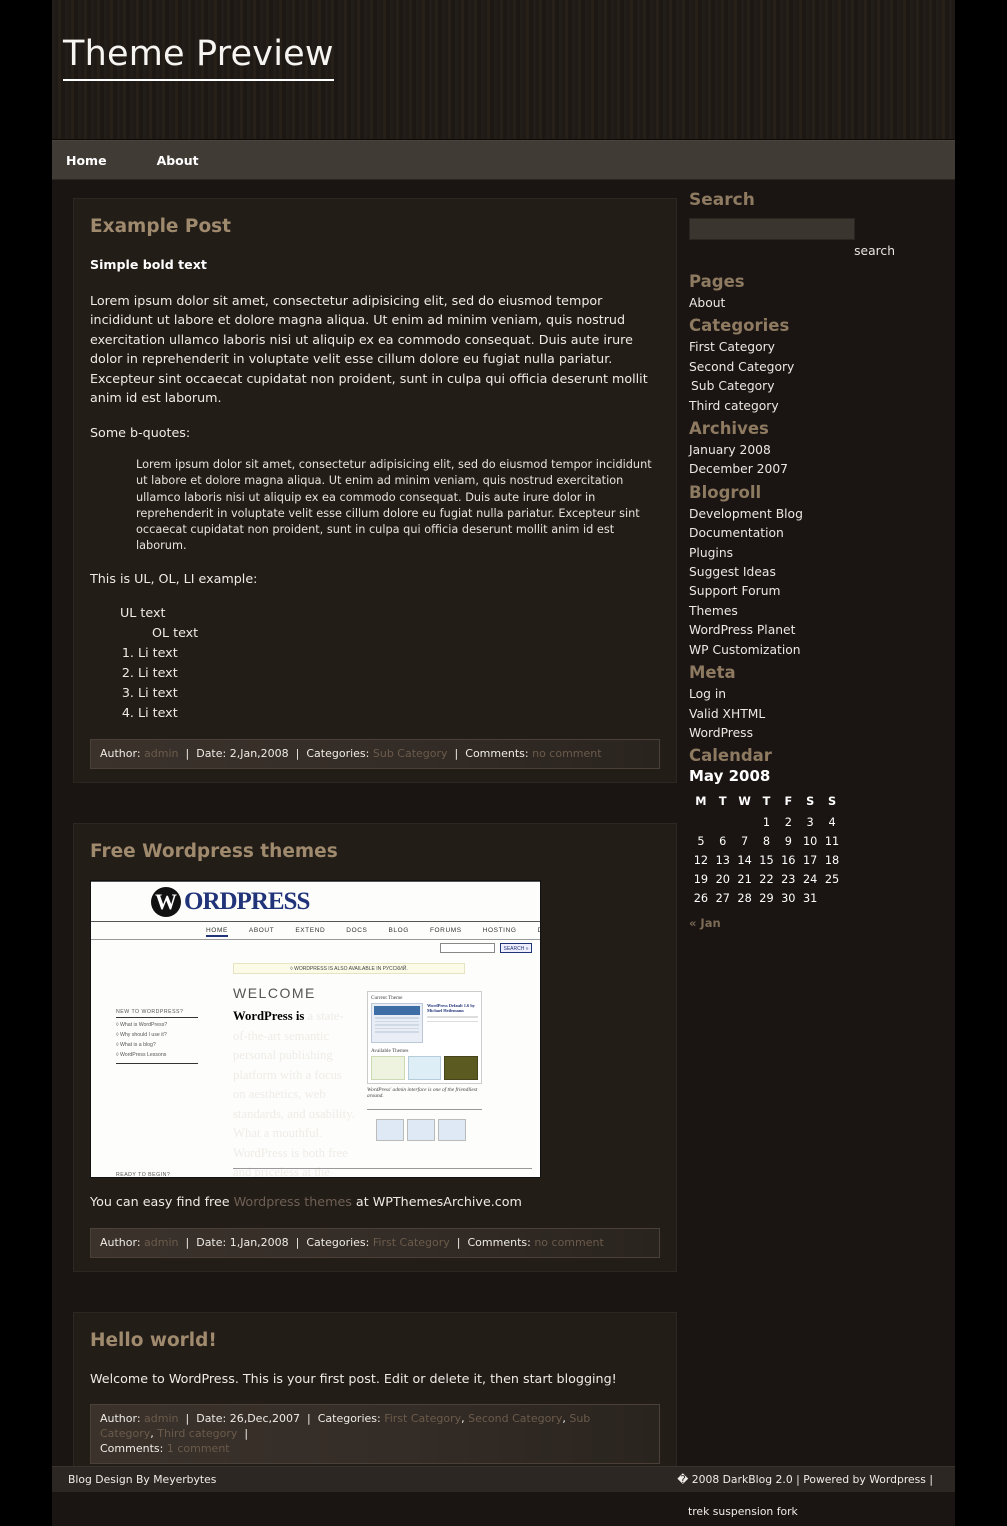 Image resolution: width=1007 pixels, height=1526 pixels. I want to click on sidebar-item-plugins: Plugins, so click(711, 553).